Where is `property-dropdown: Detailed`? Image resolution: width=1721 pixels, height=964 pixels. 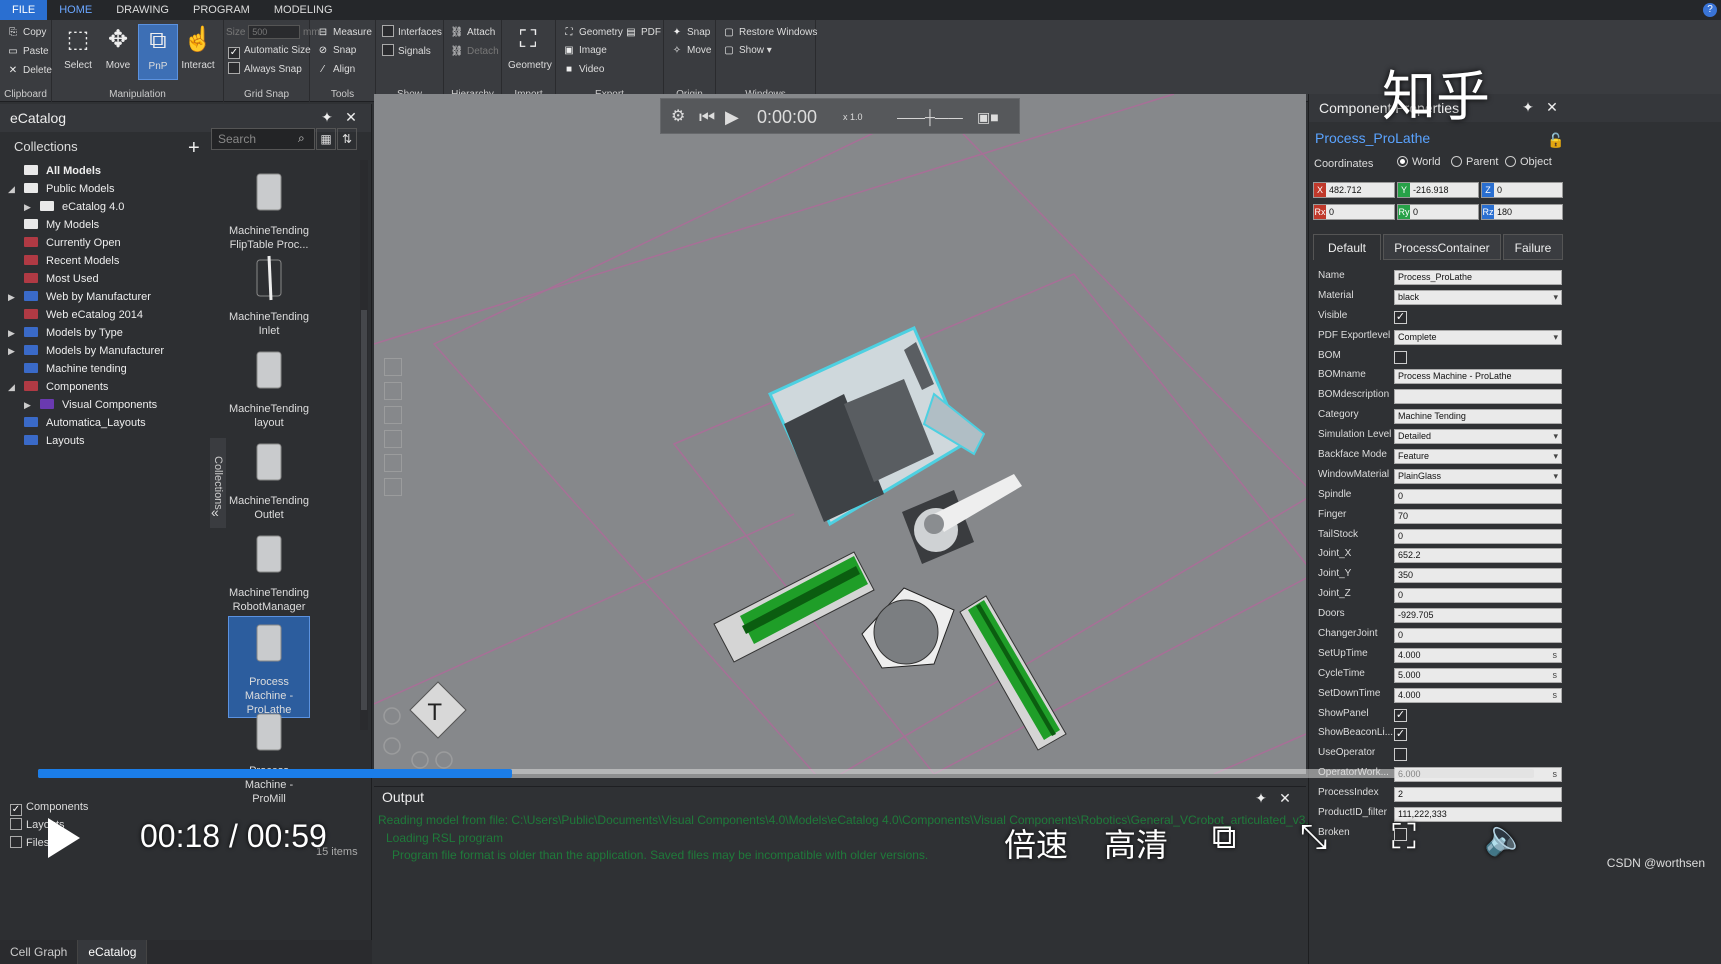 property-dropdown: Detailed is located at coordinates (1478, 437).